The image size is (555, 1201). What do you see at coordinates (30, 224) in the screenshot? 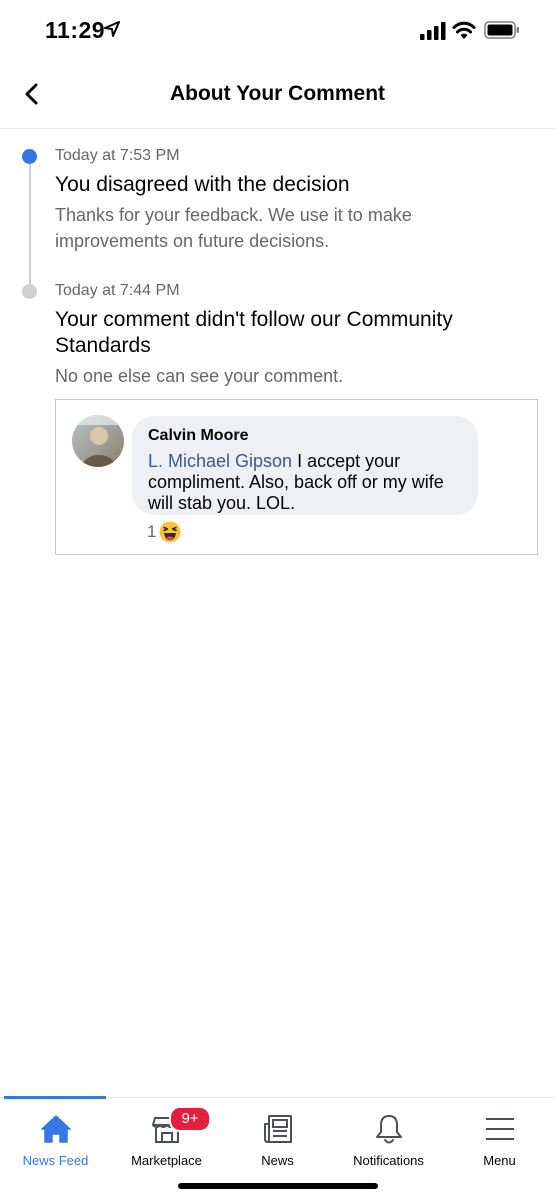
I see `timeline-connector` at bounding box center [30, 224].